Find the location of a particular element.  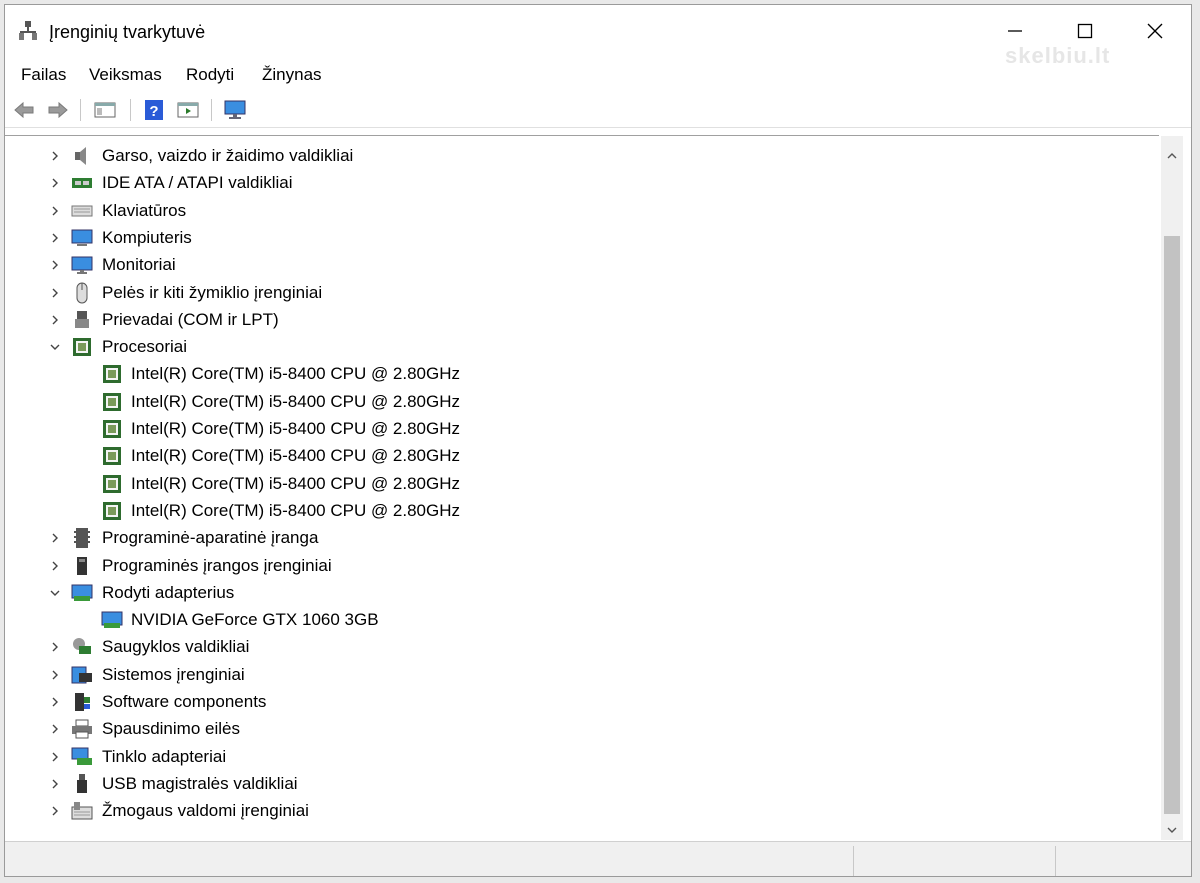

system-device-icon is located at coordinates (82, 675).